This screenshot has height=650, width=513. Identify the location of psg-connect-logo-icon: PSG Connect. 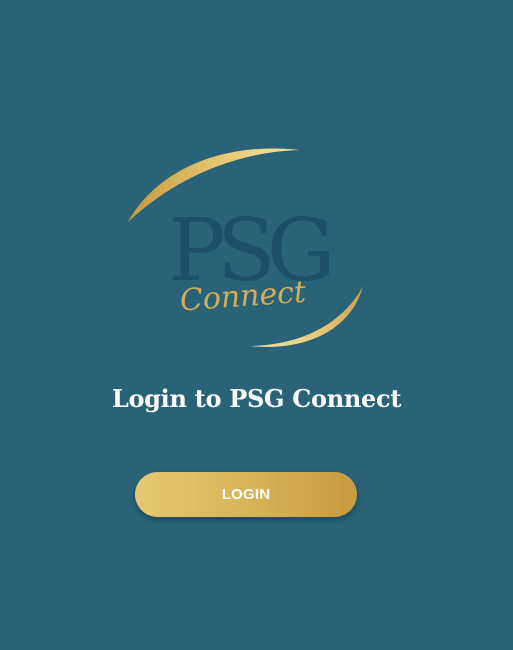
(245, 247).